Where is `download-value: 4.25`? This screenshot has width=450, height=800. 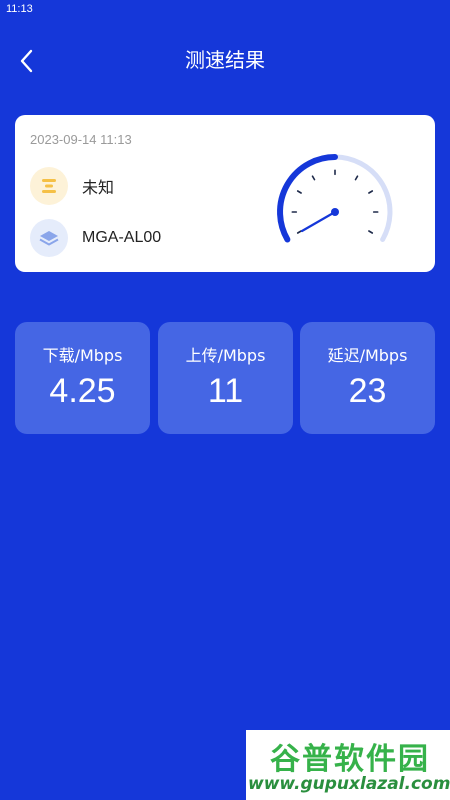 download-value: 4.25 is located at coordinates (82, 391).